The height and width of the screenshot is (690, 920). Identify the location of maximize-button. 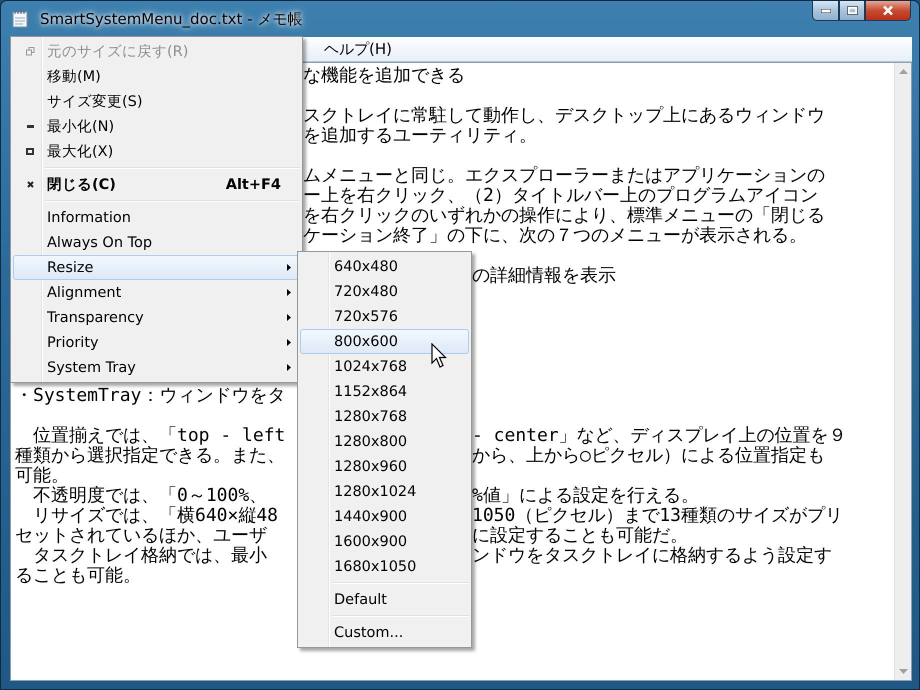
(852, 11).